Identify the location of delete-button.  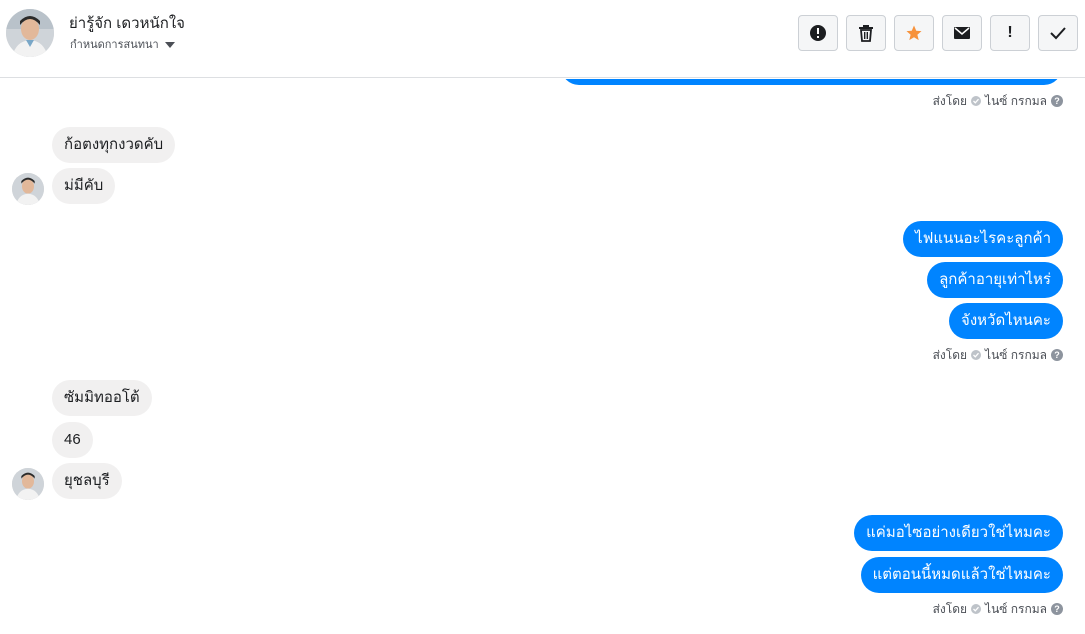
(866, 33).